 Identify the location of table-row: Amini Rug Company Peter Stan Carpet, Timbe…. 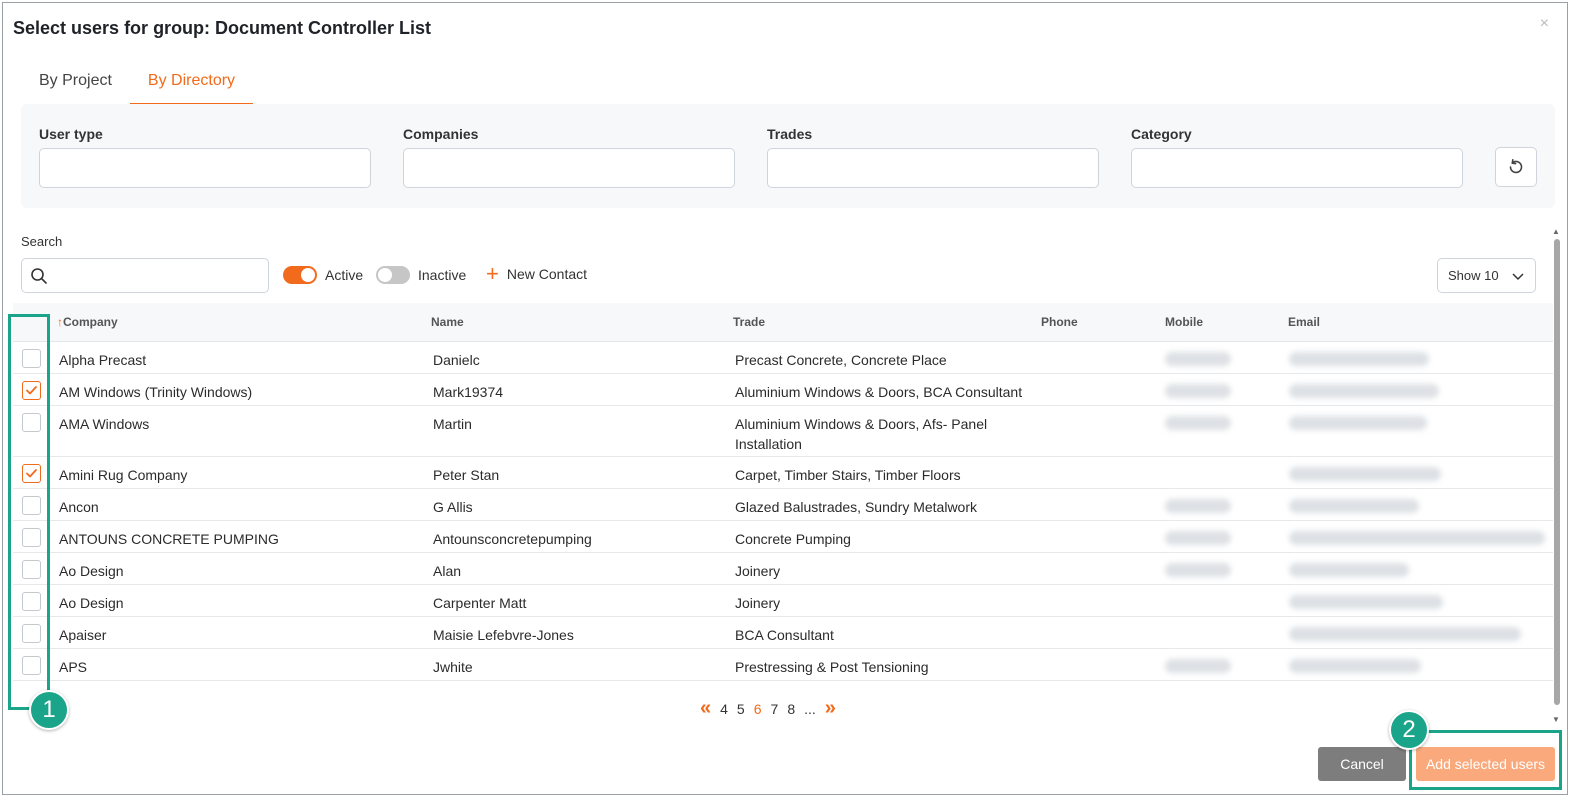
(783, 473).